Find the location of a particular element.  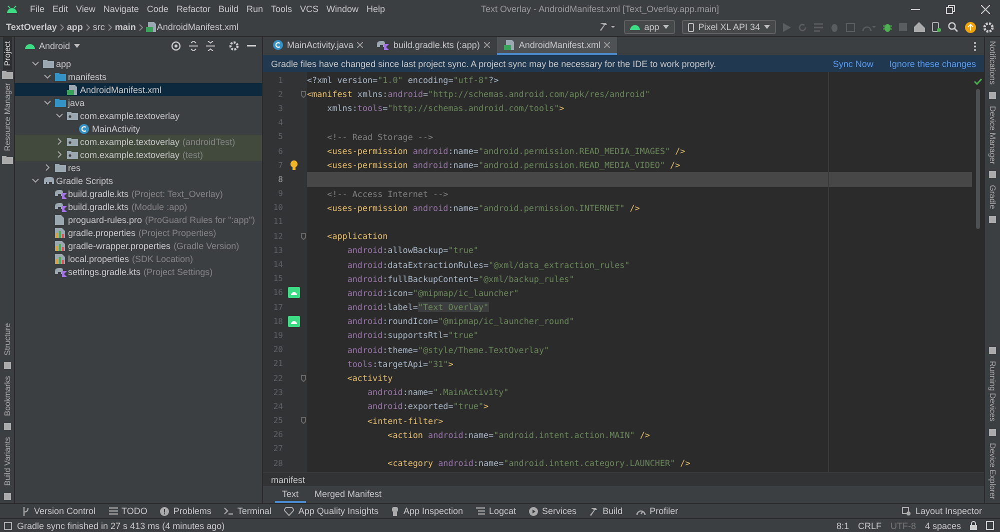

device-manager-icon is located at coordinates (936, 27).